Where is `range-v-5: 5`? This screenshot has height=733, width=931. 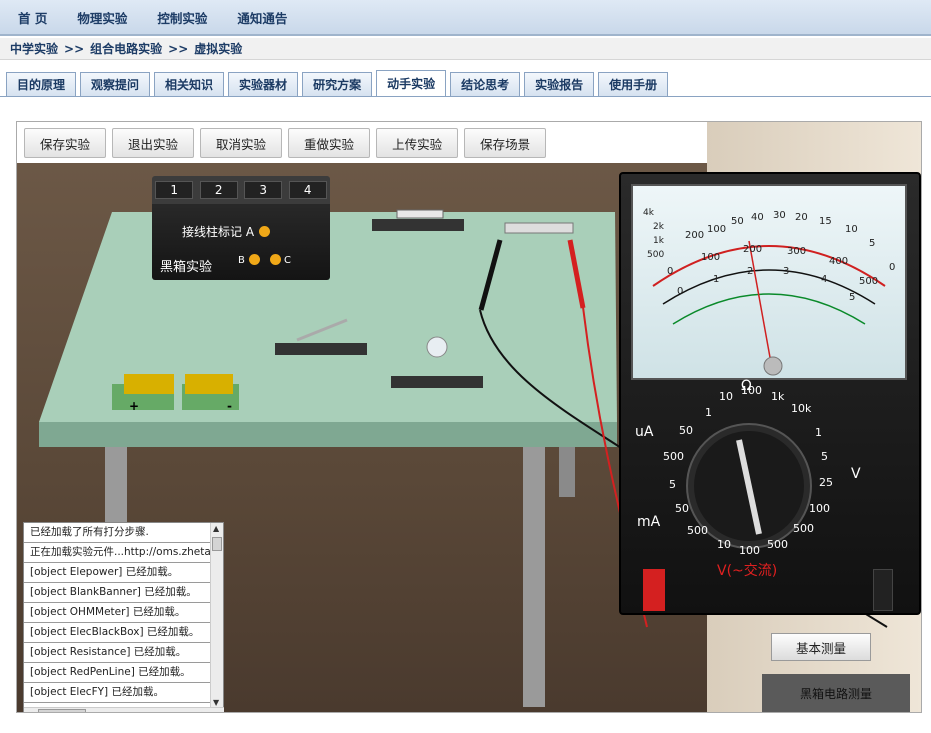 range-v-5: 5 is located at coordinates (824, 456).